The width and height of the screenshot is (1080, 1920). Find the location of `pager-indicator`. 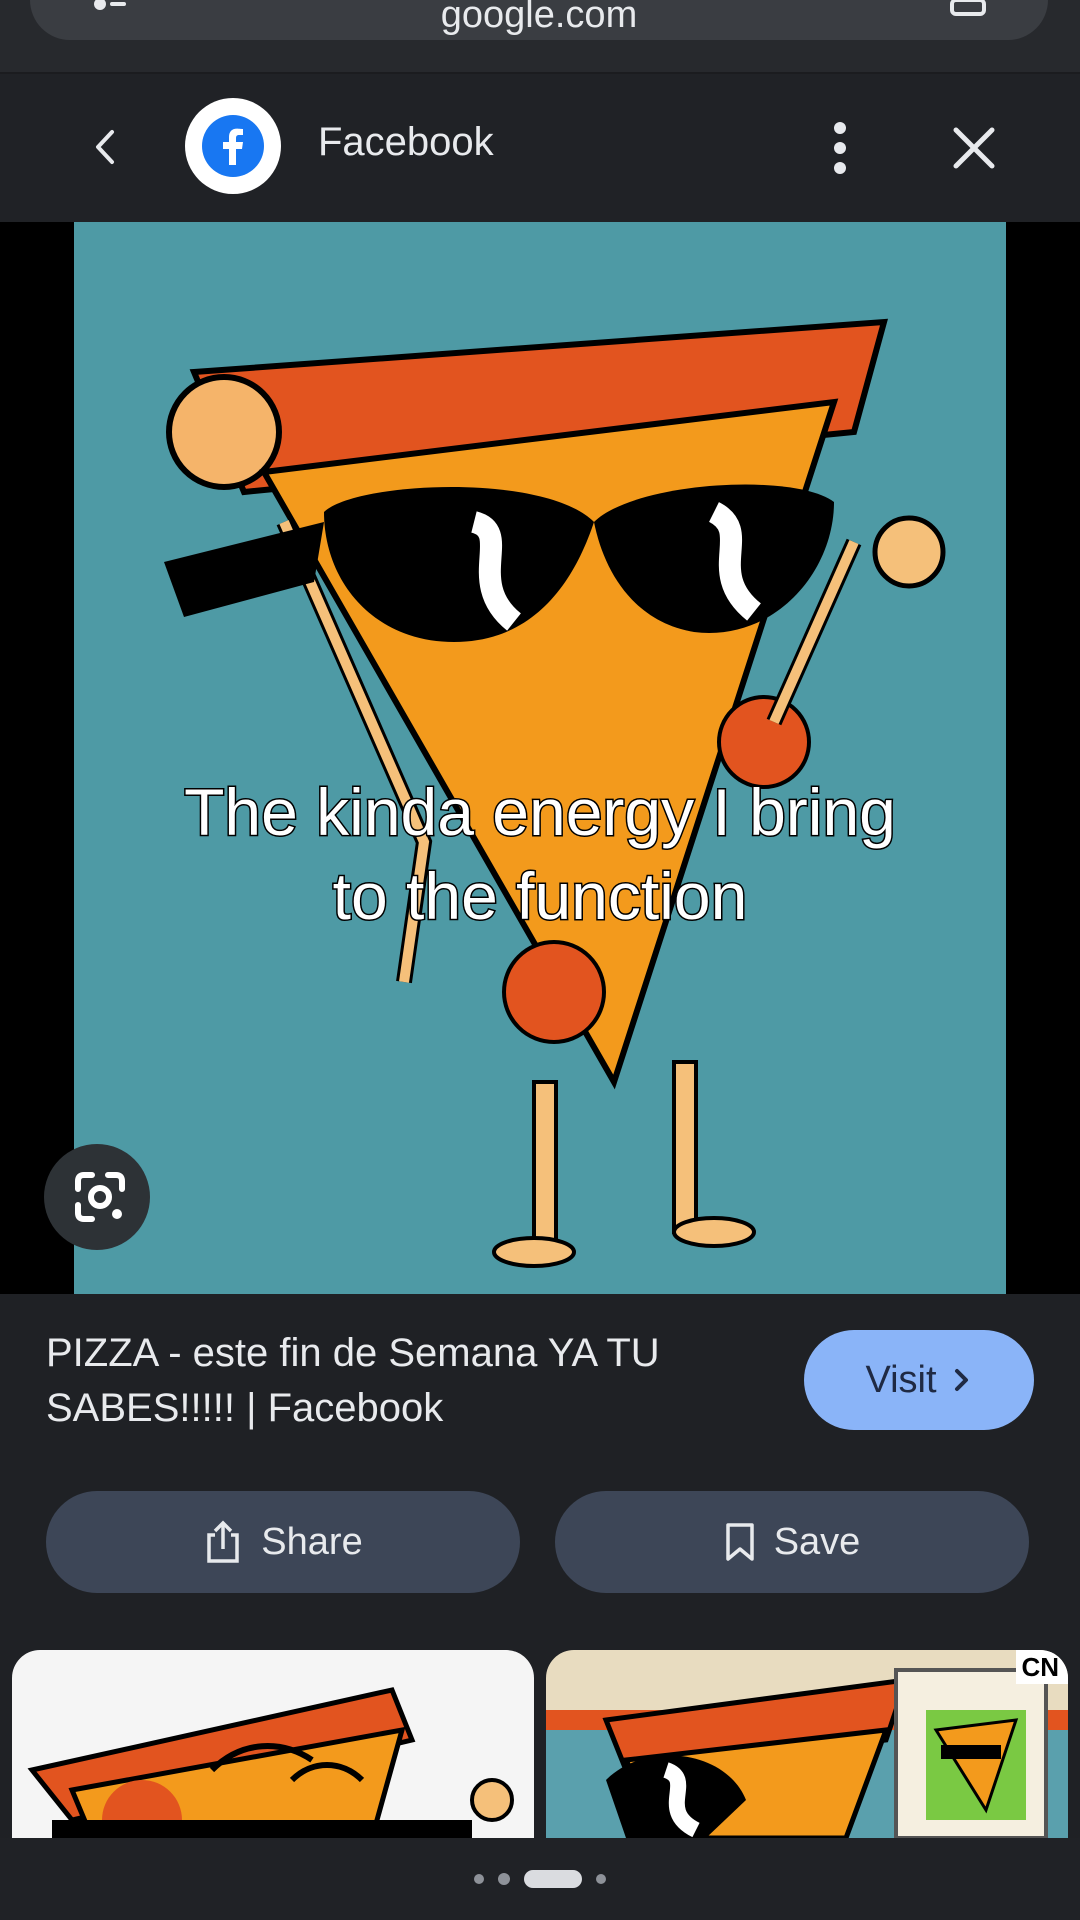

pager-indicator is located at coordinates (540, 1879).